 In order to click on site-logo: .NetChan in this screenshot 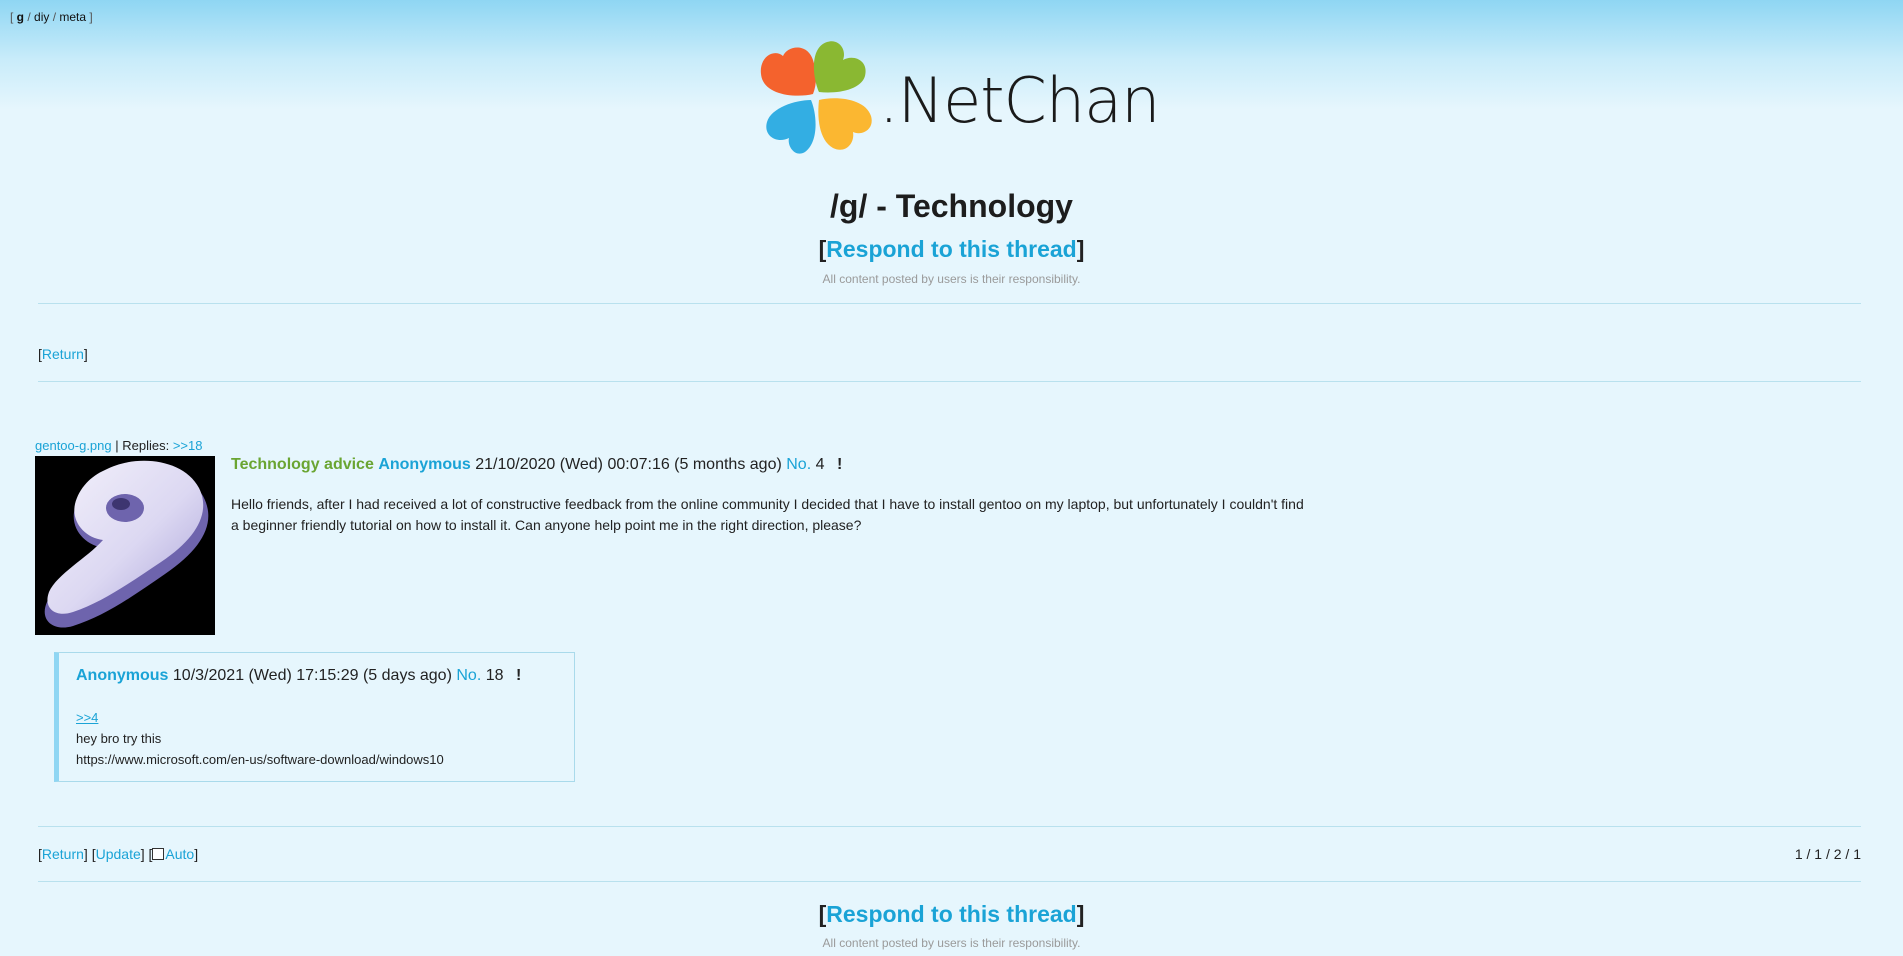, I will do `click(958, 98)`.